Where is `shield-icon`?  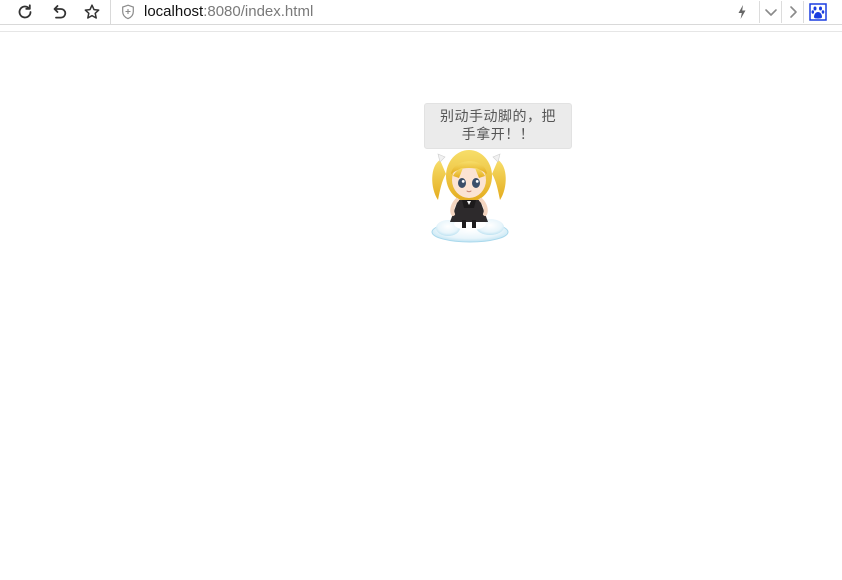
shield-icon is located at coordinates (128, 14).